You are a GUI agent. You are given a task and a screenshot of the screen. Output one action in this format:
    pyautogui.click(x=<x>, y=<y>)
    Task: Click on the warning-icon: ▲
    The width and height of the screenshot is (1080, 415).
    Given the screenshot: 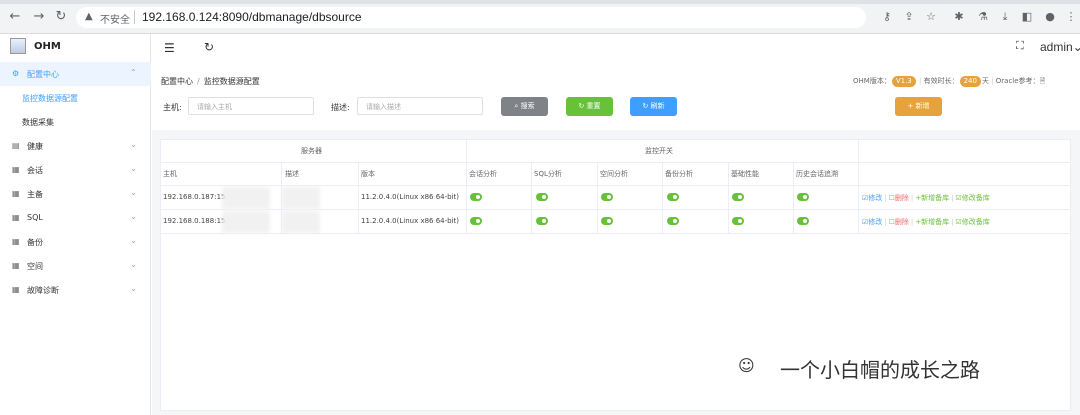 What is the action you would take?
    pyautogui.click(x=89, y=16)
    